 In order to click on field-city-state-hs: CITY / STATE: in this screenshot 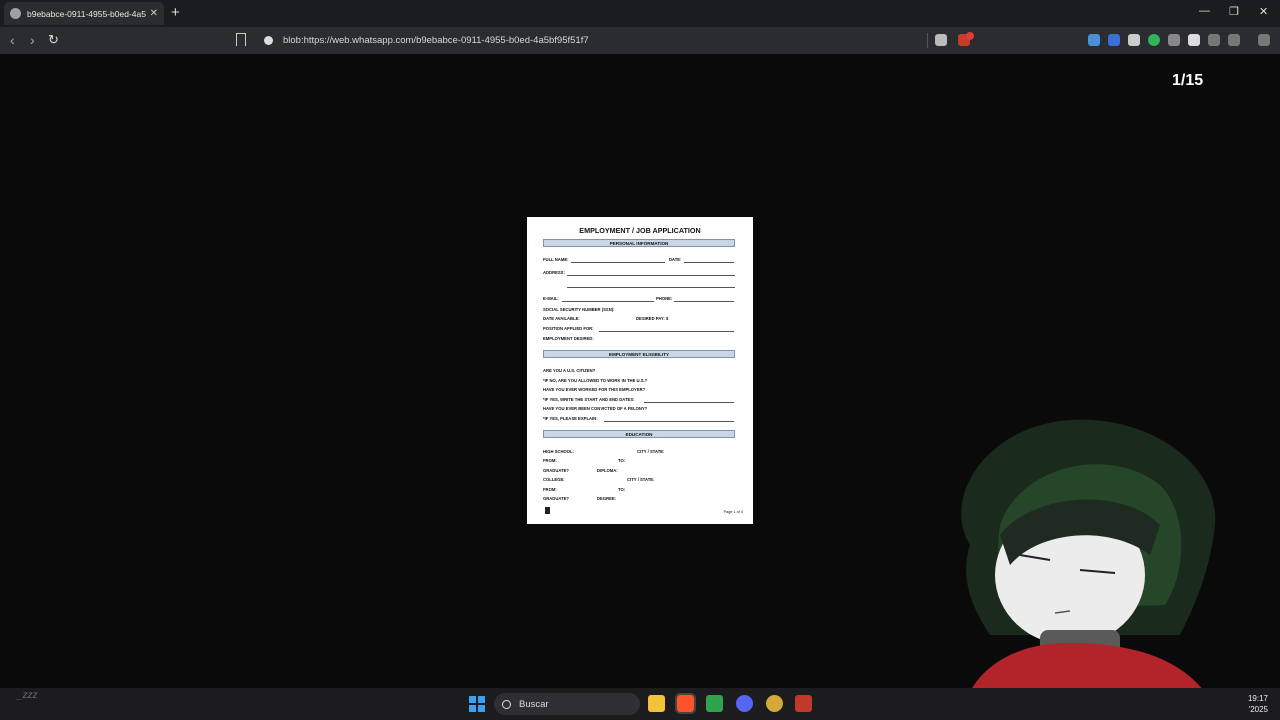, I will do `click(651, 451)`.